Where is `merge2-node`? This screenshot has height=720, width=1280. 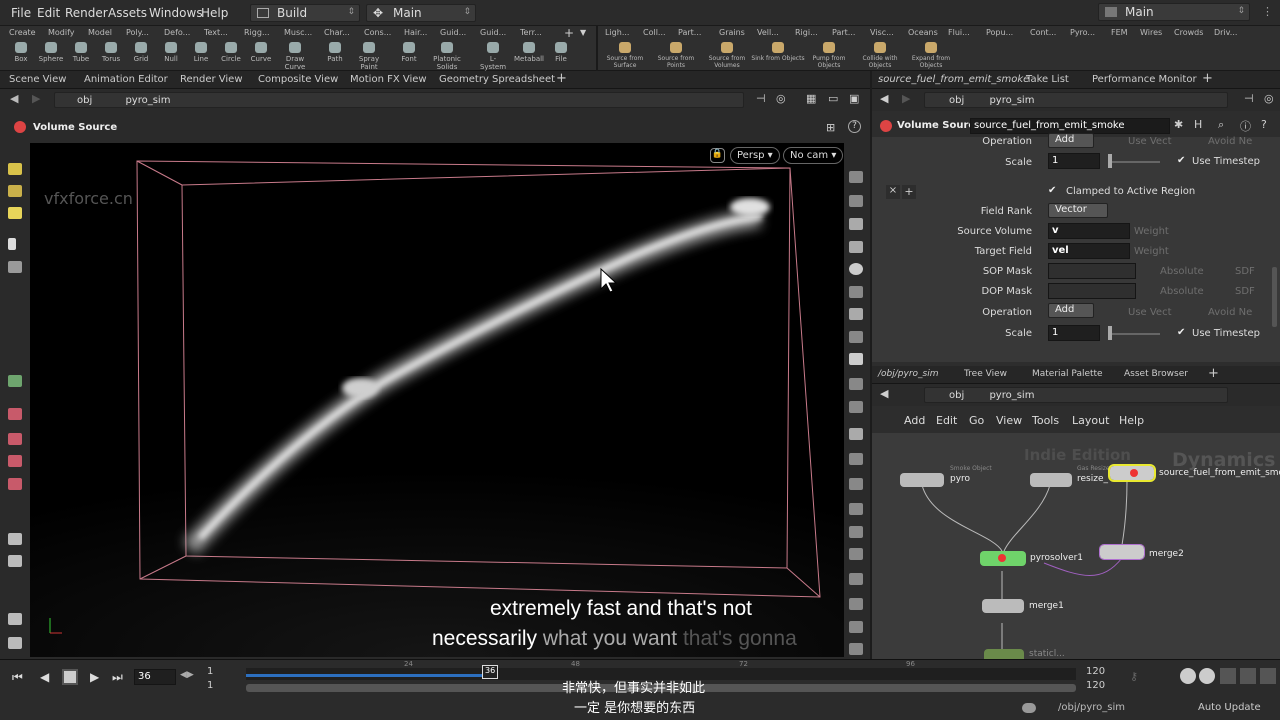 merge2-node is located at coordinates (1122, 552).